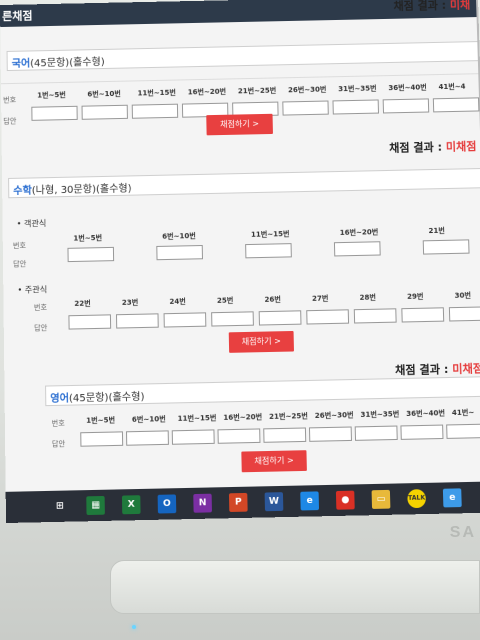 This screenshot has width=480, height=640. What do you see at coordinates (60, 506) in the screenshot?
I see `windows-start-icon: ⊞` at bounding box center [60, 506].